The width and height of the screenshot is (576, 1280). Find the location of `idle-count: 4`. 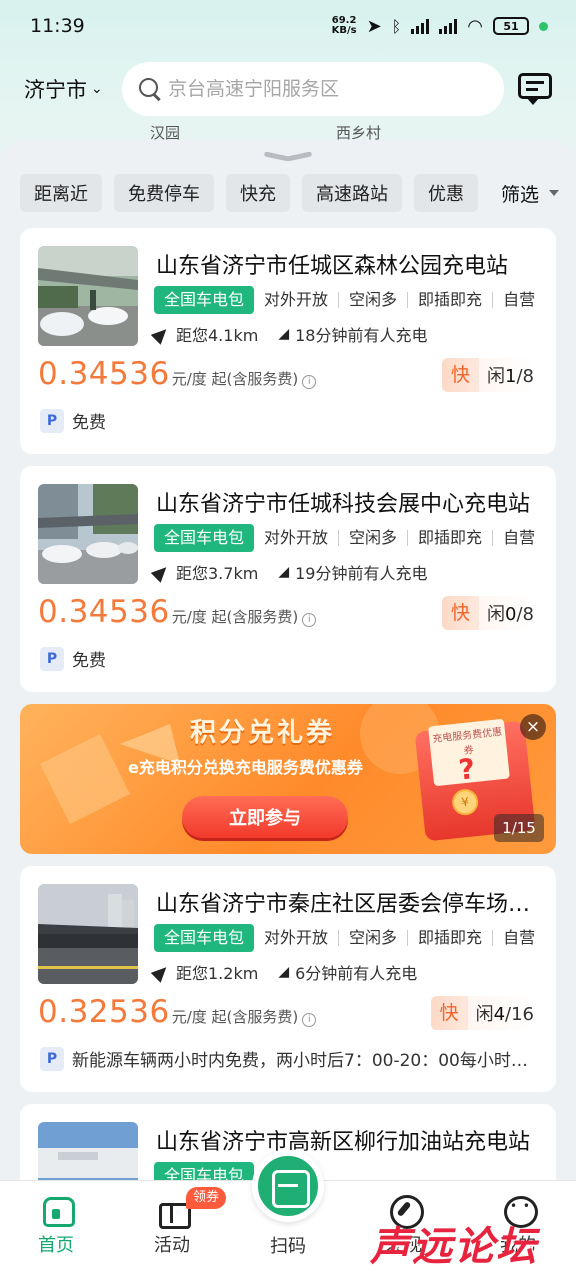

idle-count: 4 is located at coordinates (499, 1014).